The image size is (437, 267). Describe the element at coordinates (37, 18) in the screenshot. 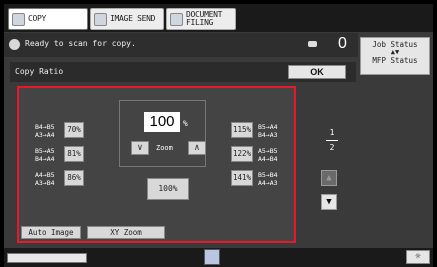

I see `tab-copy-label: COPY` at that location.